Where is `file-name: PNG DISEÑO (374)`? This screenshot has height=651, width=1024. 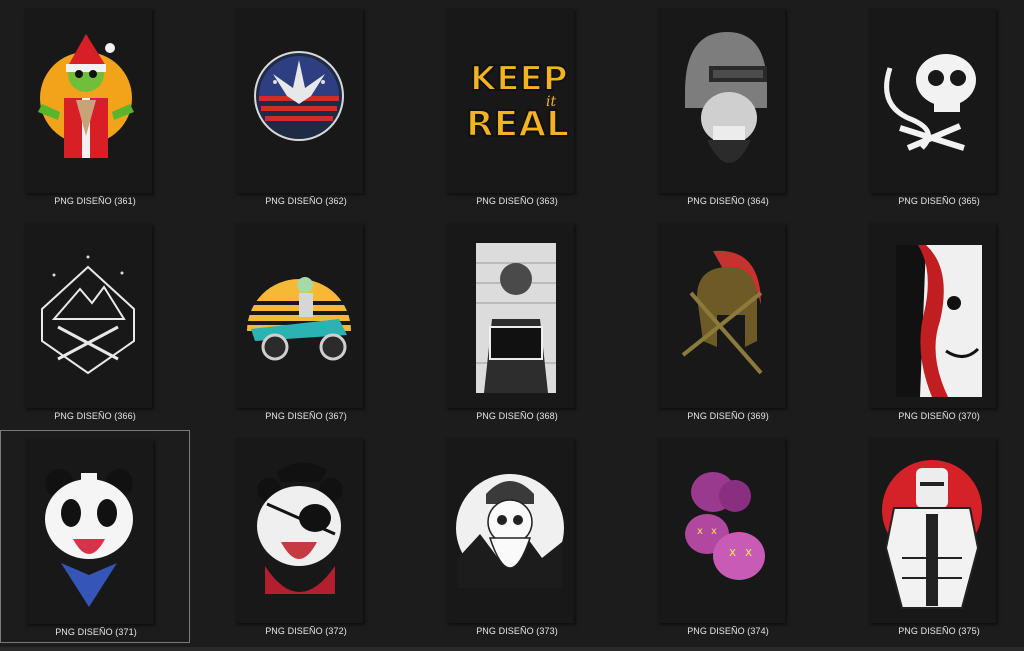 file-name: PNG DISEÑO (374) is located at coordinates (728, 631).